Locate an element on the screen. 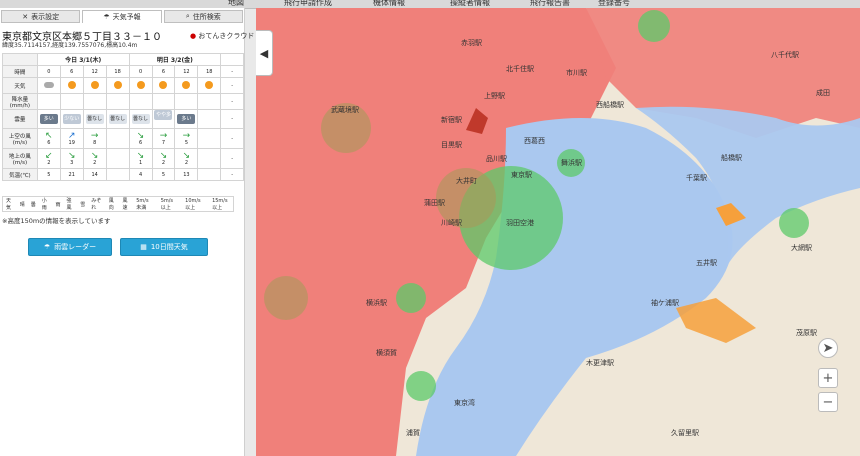 The width and height of the screenshot is (860, 456). rain-radar-button: ☂ 雨雲レーダー is located at coordinates (70, 247).